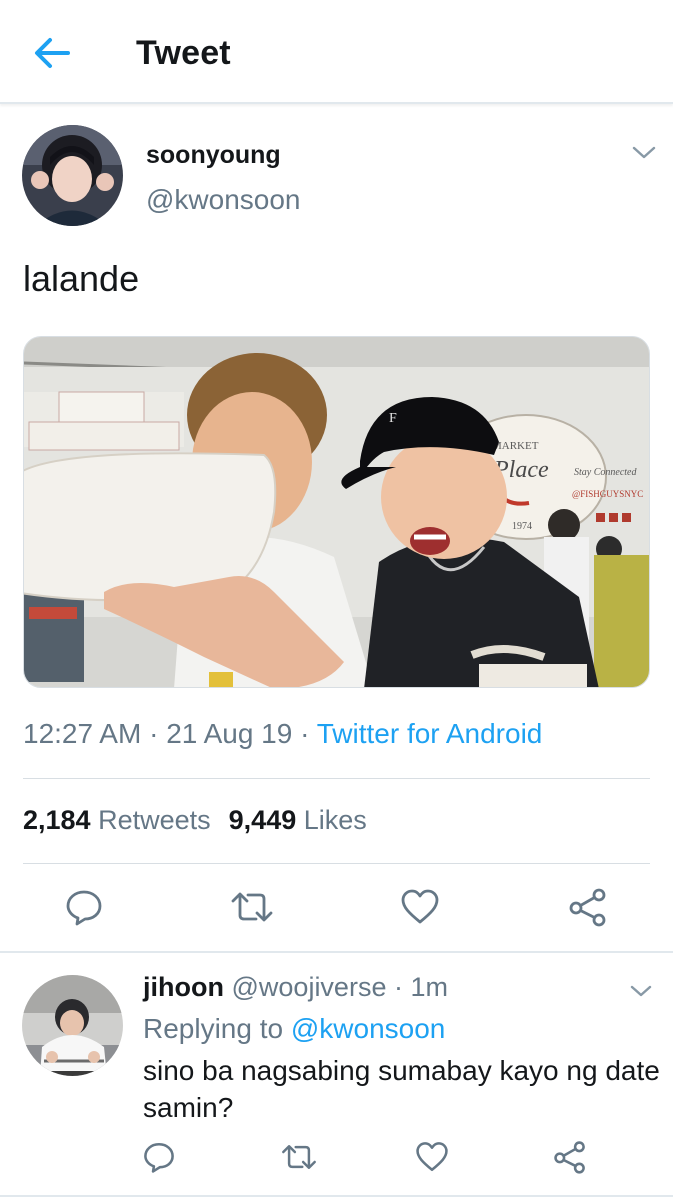  What do you see at coordinates (213, 155) in the screenshot?
I see `author-name: soonyoung` at bounding box center [213, 155].